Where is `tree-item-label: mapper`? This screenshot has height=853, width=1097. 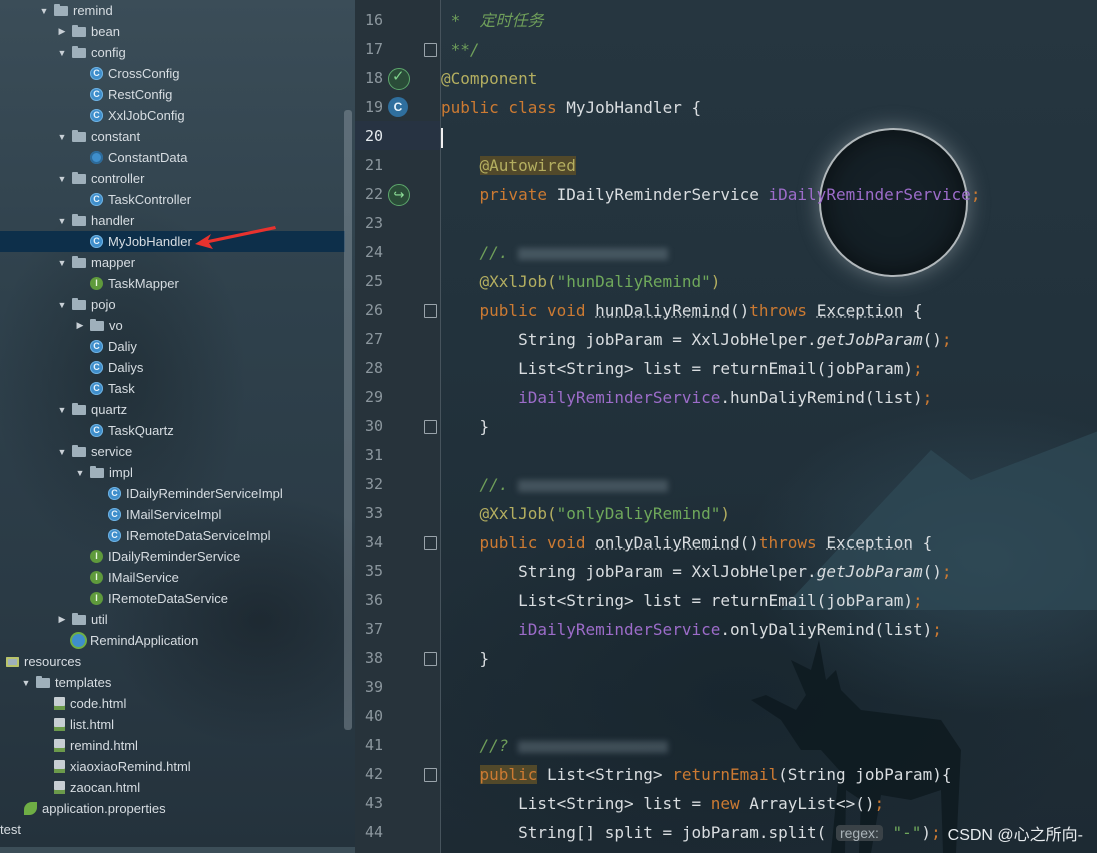 tree-item-label: mapper is located at coordinates (113, 262).